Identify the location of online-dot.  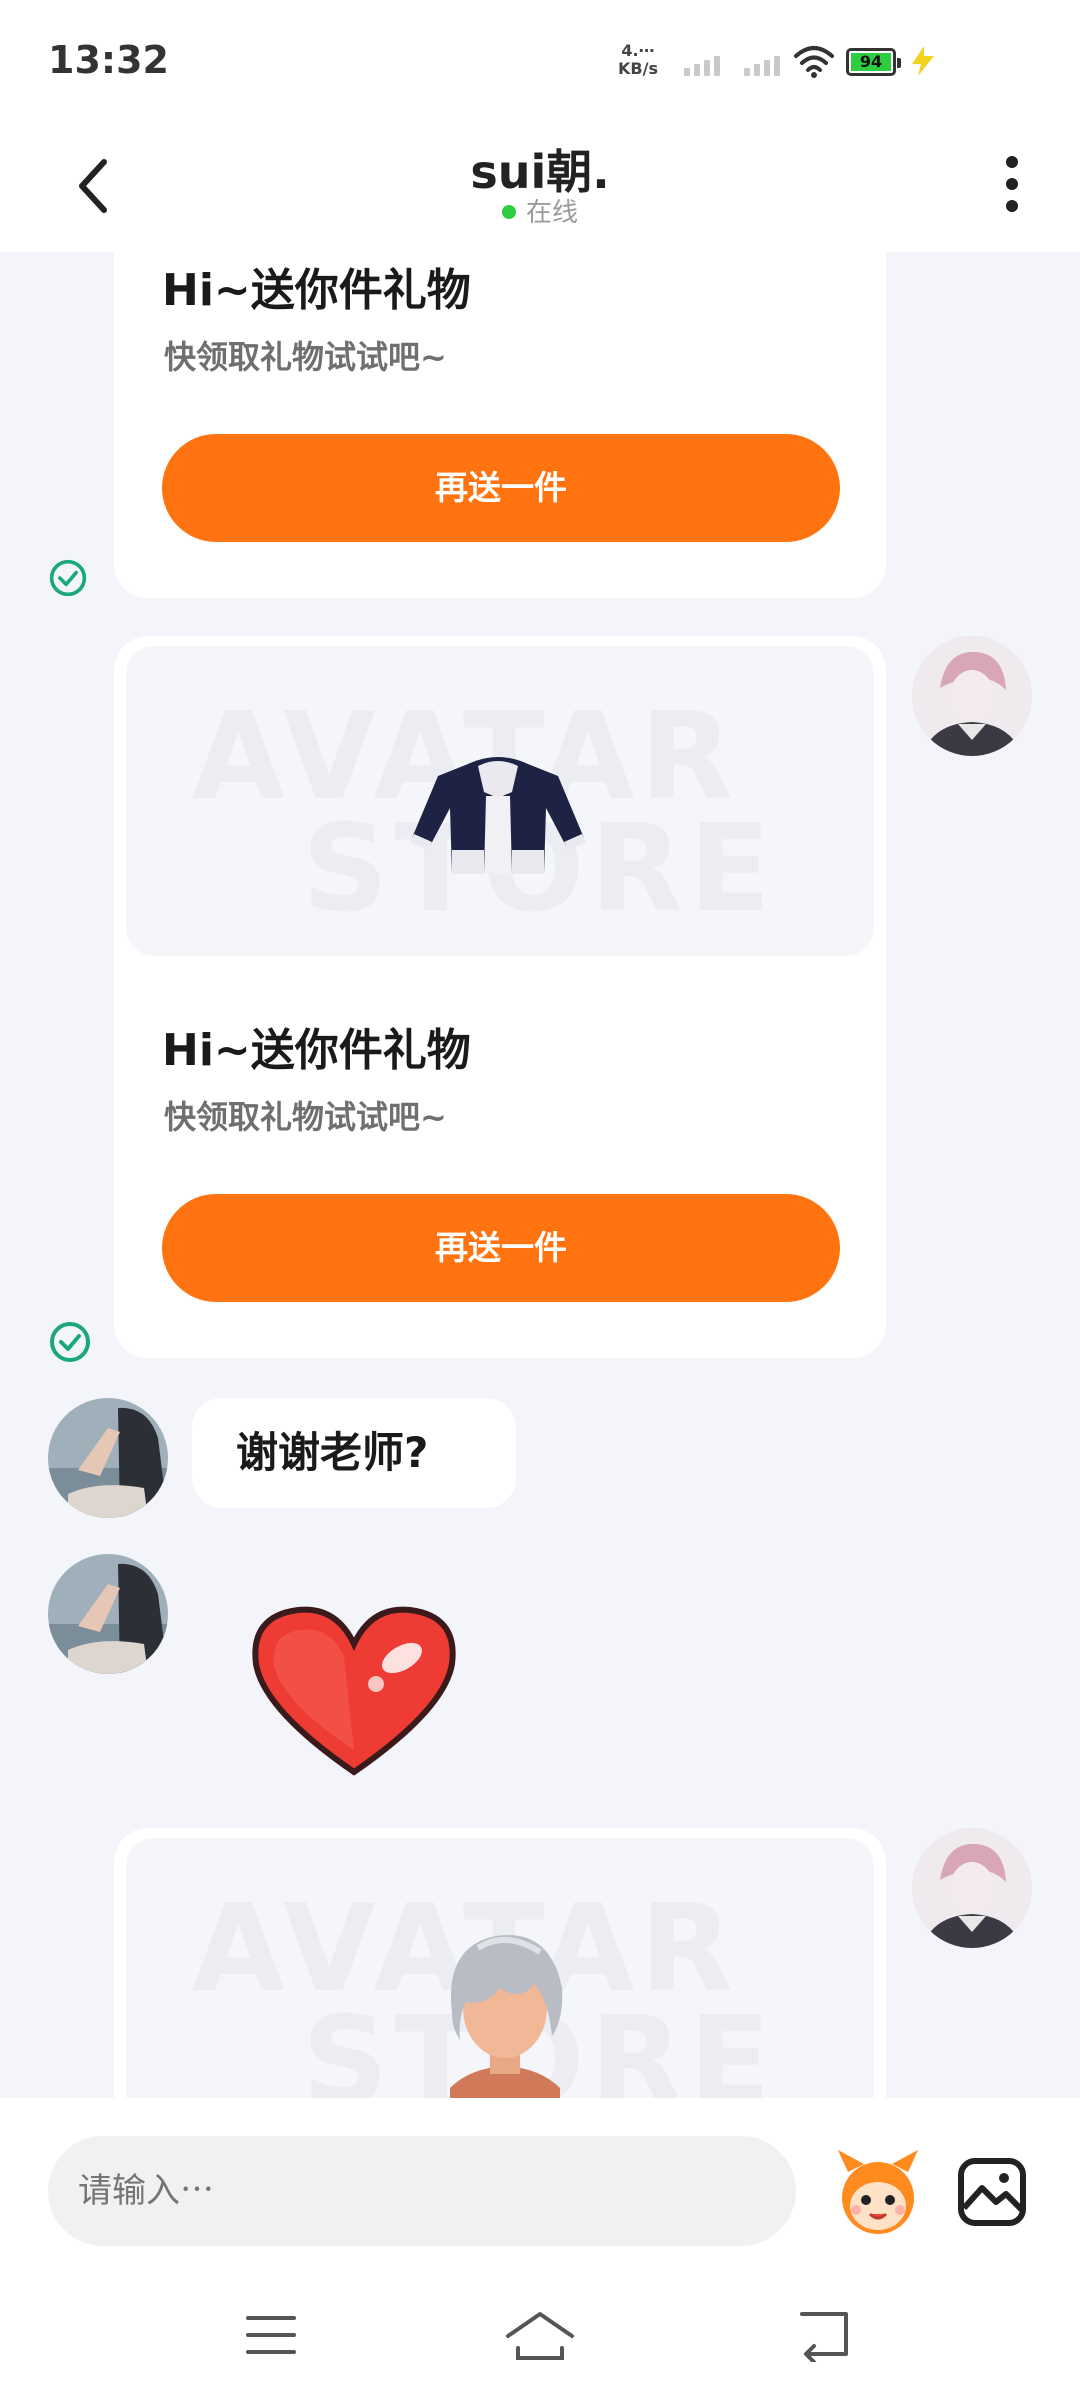
(508, 211).